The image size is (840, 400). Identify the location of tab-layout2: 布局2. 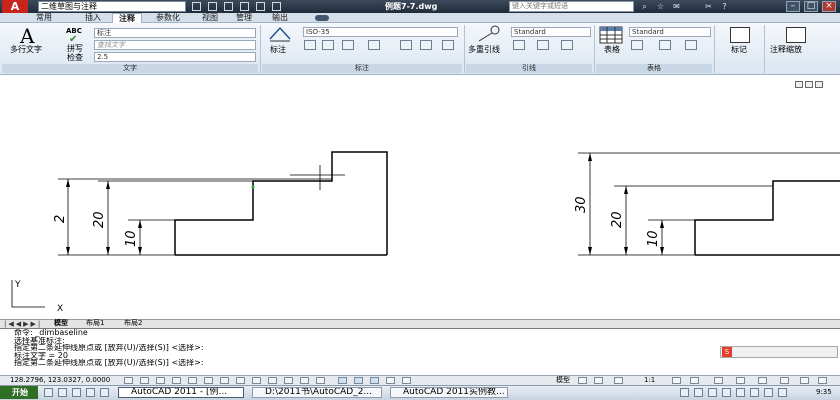
(133, 323).